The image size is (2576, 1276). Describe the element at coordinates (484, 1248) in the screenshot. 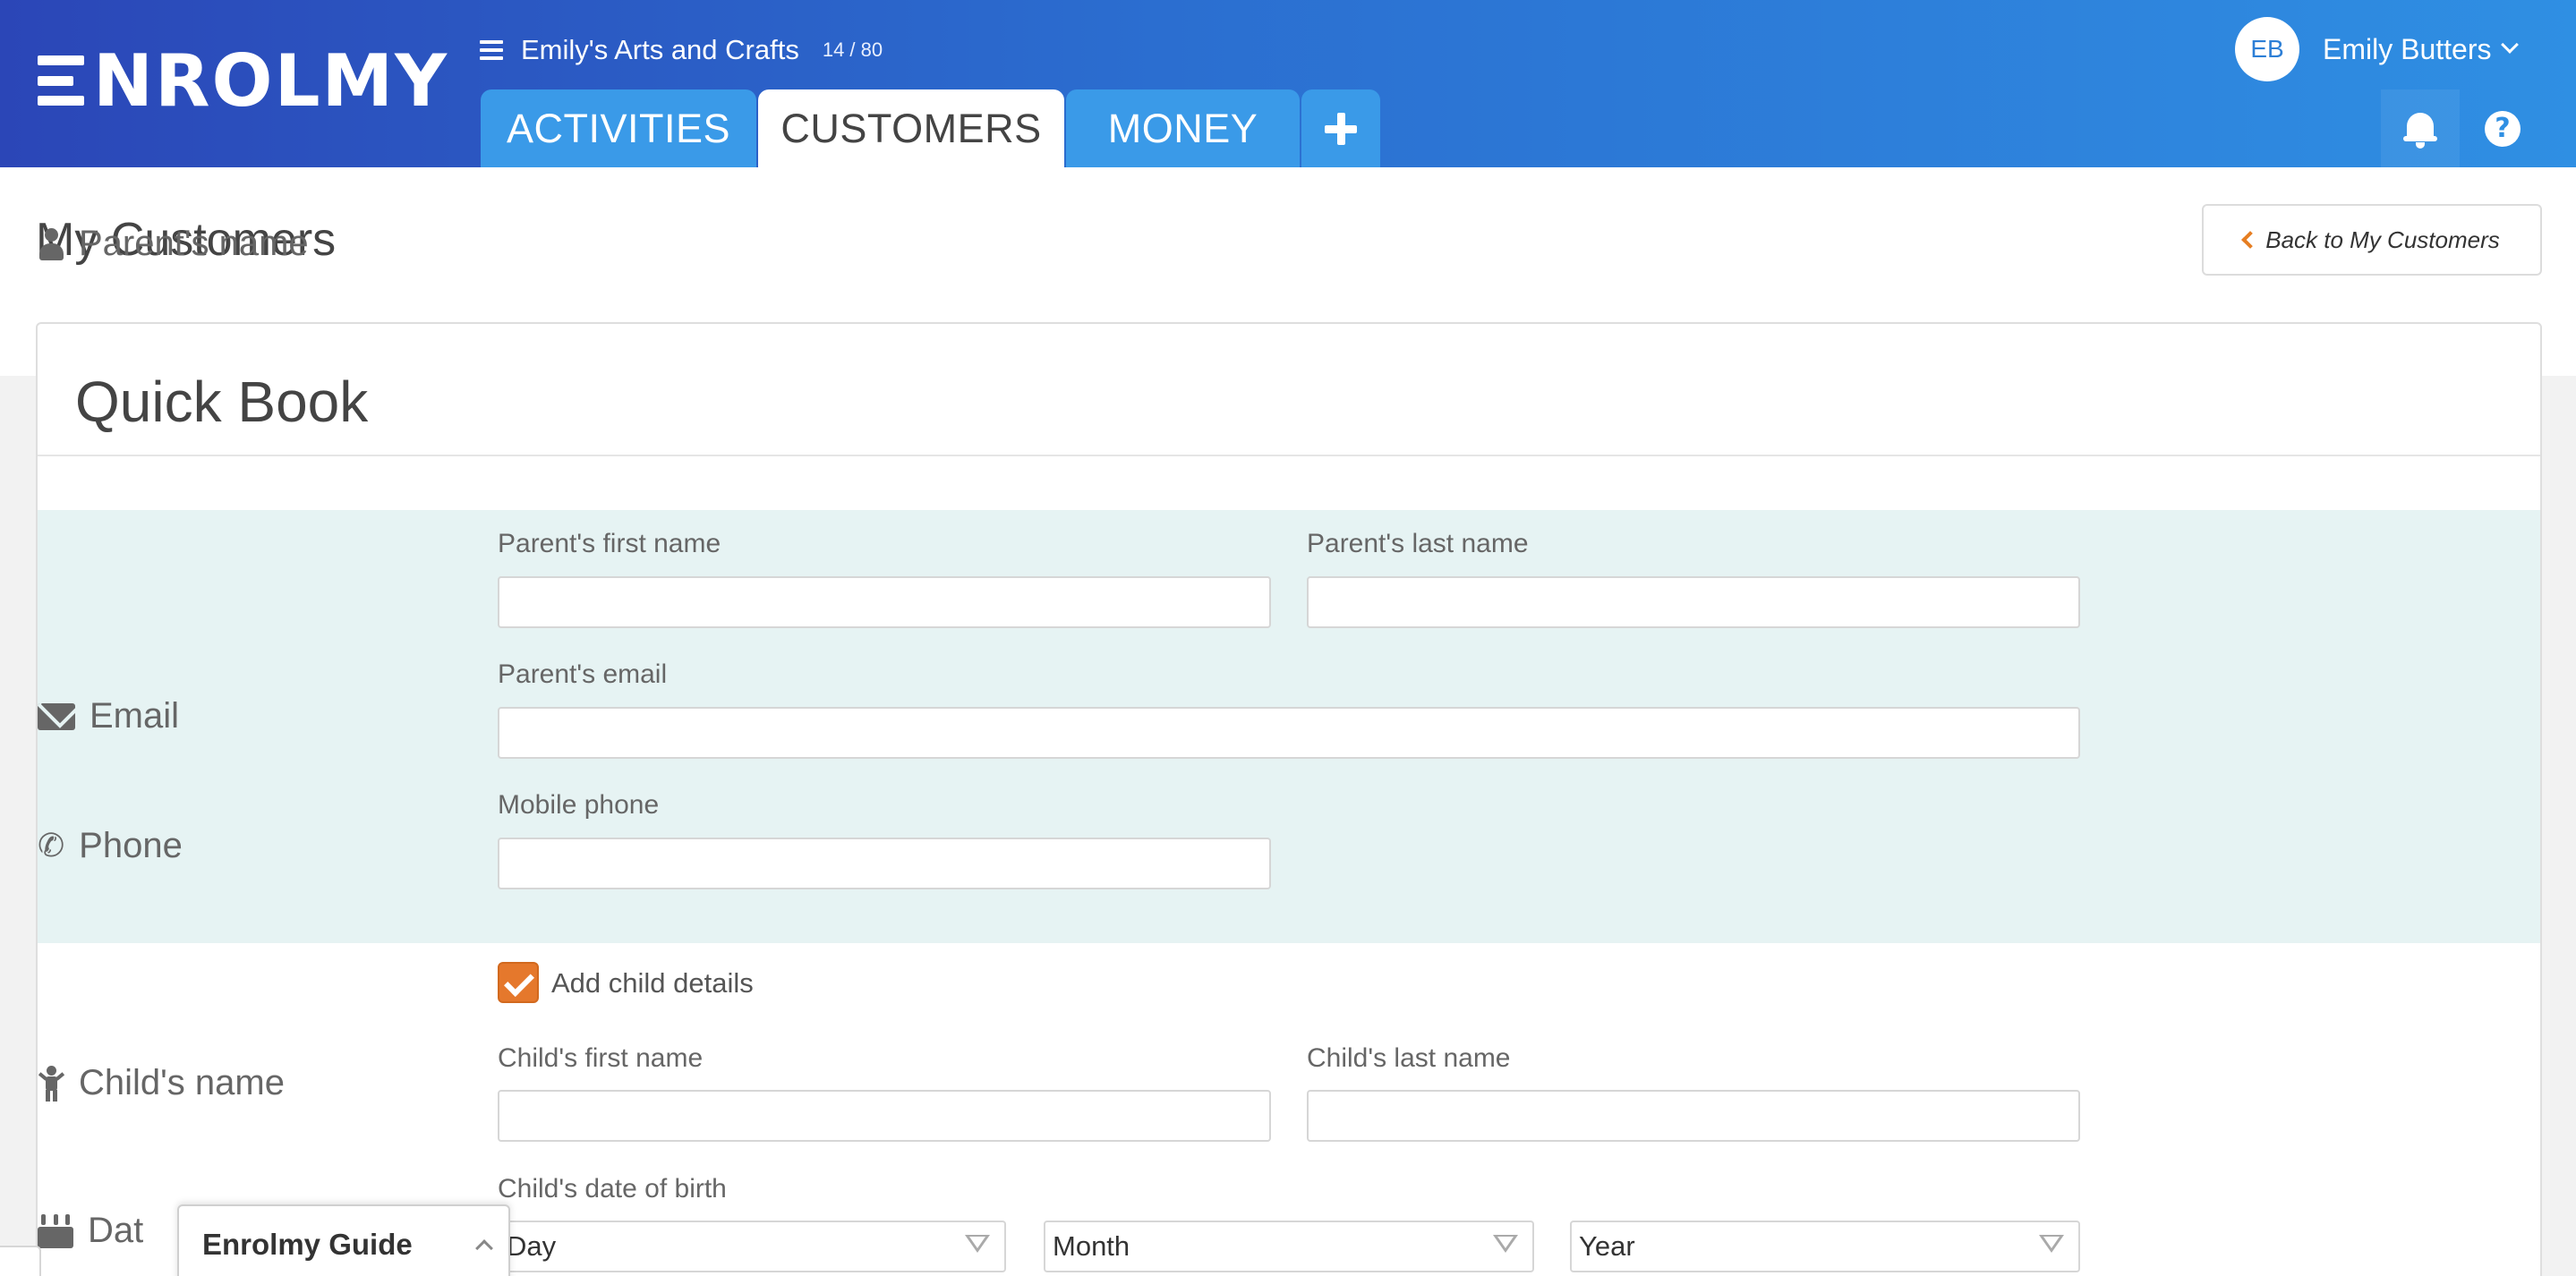

I see `chevron-up-icon` at that location.